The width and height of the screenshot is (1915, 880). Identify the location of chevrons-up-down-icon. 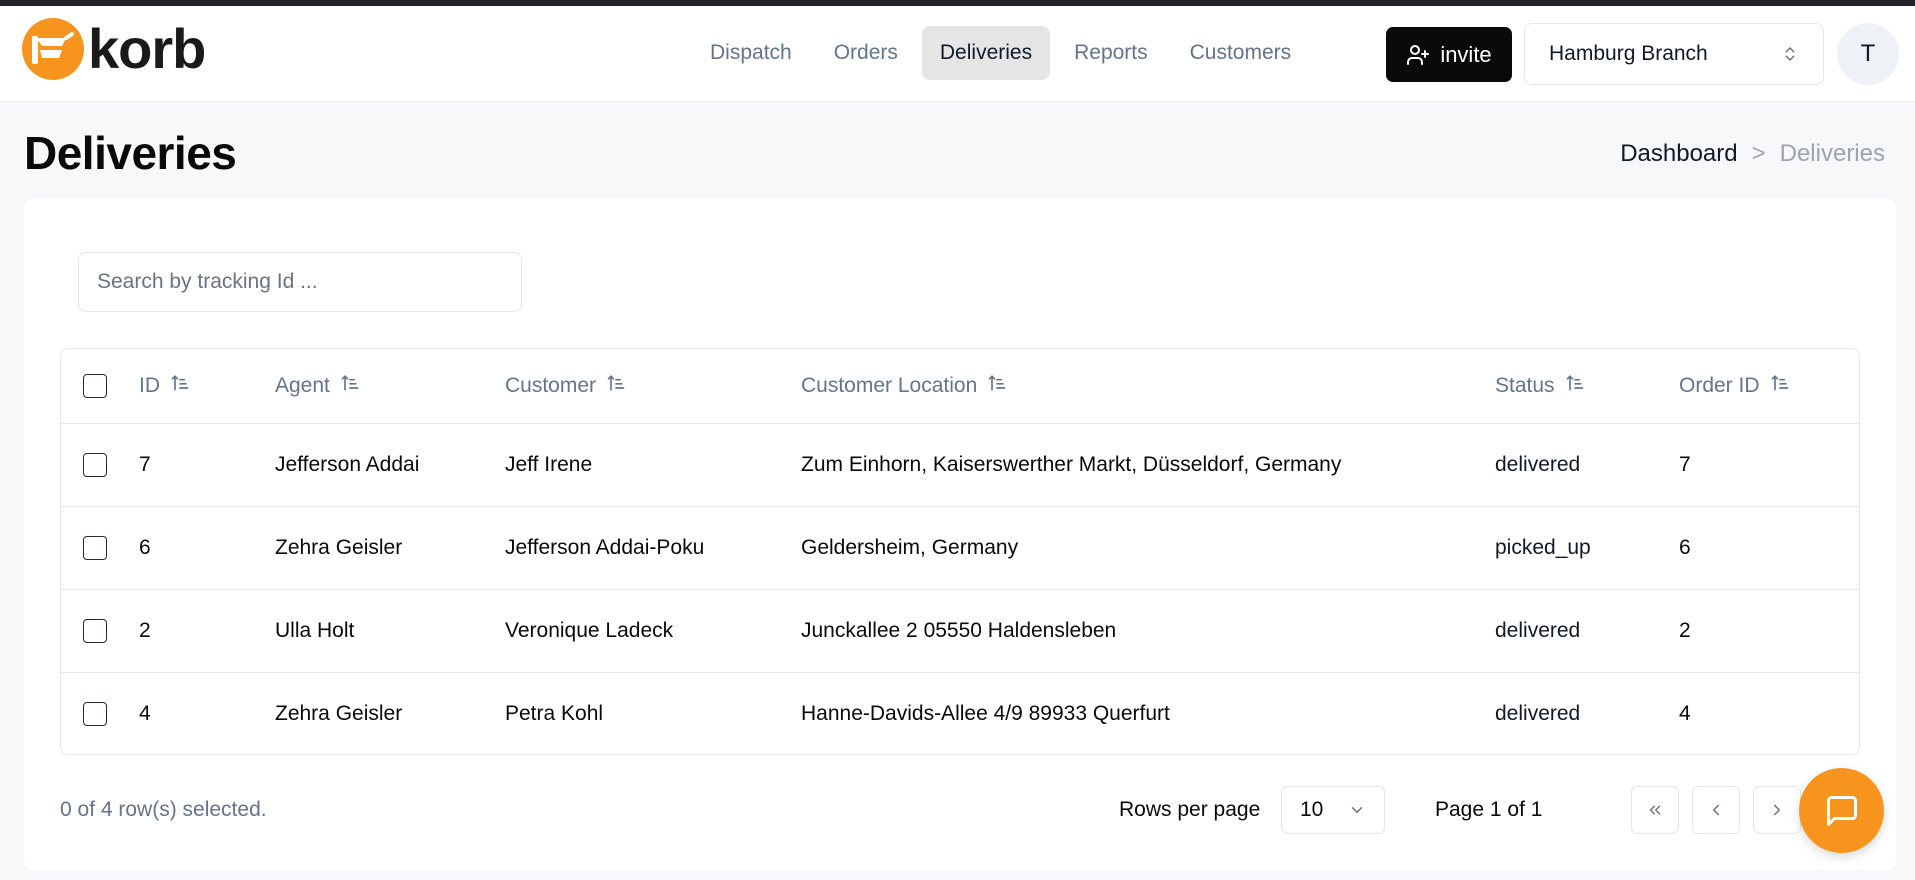
(1790, 54).